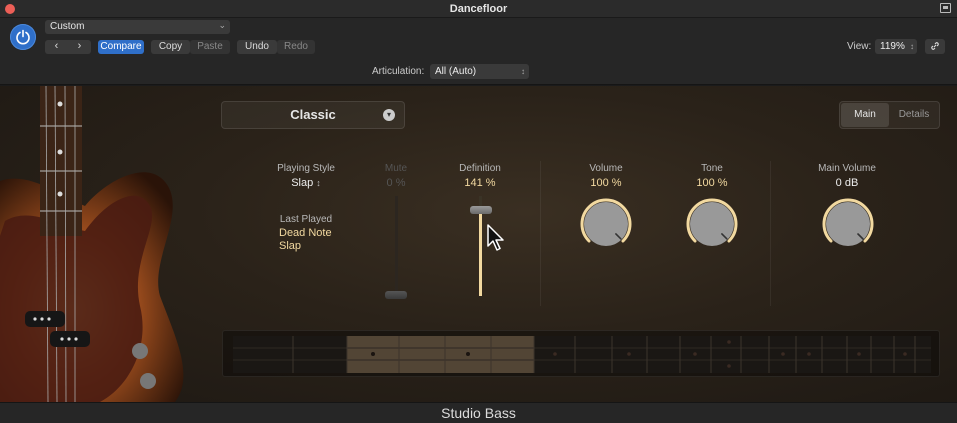  Describe the element at coordinates (495, 237) in the screenshot. I see `mouse-cursor-icon` at that location.